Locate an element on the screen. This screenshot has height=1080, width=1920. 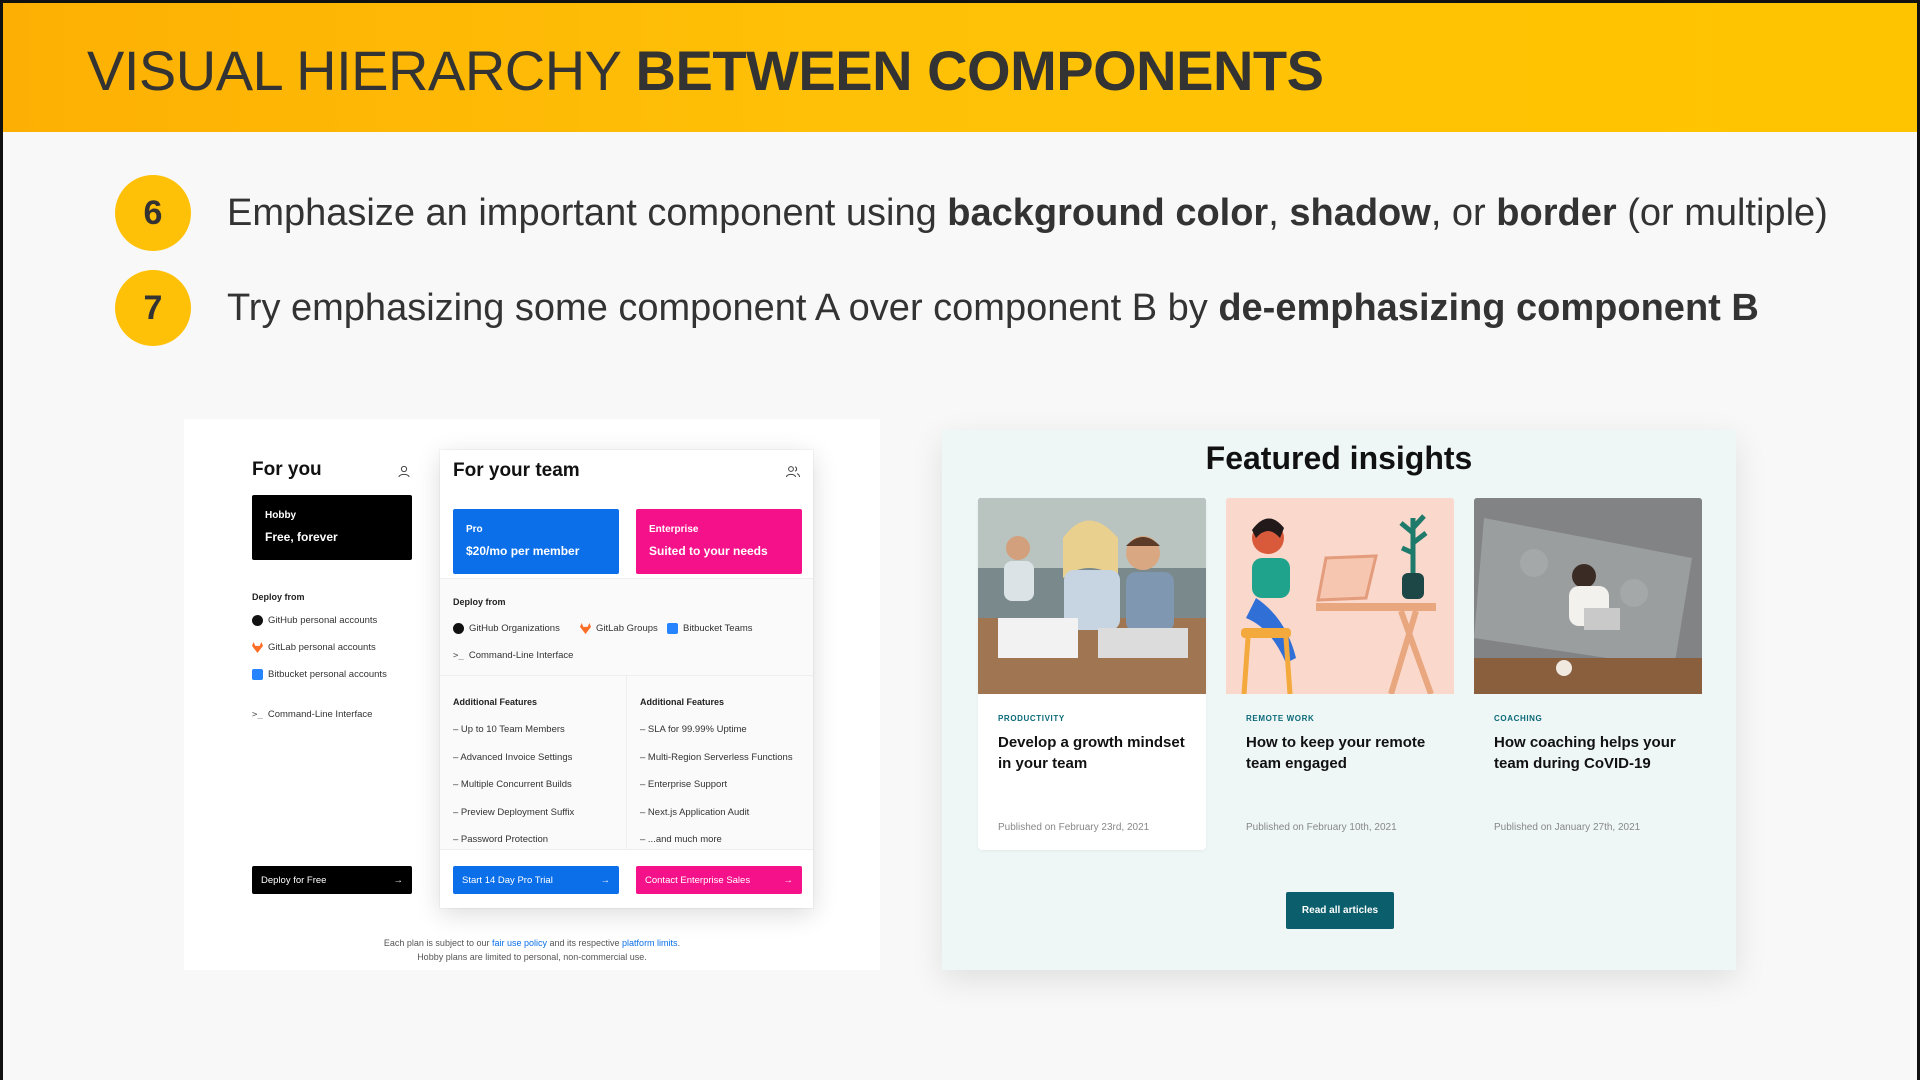
source-item: GitHub personal accounts is located at coordinates (332, 620).